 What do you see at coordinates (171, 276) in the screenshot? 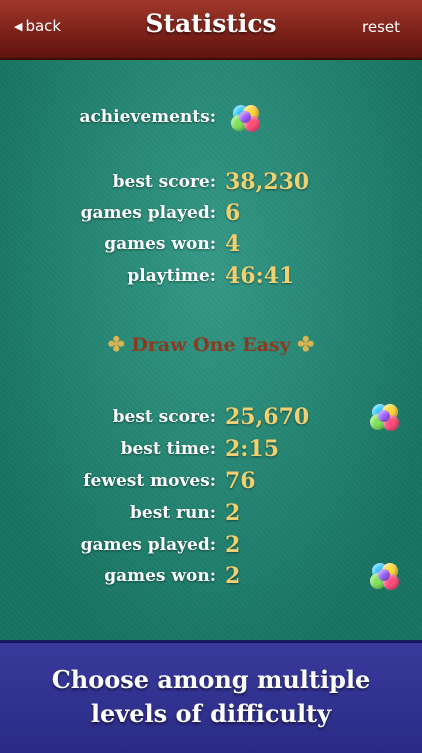
I see `playtime-label: playtime:` at bounding box center [171, 276].